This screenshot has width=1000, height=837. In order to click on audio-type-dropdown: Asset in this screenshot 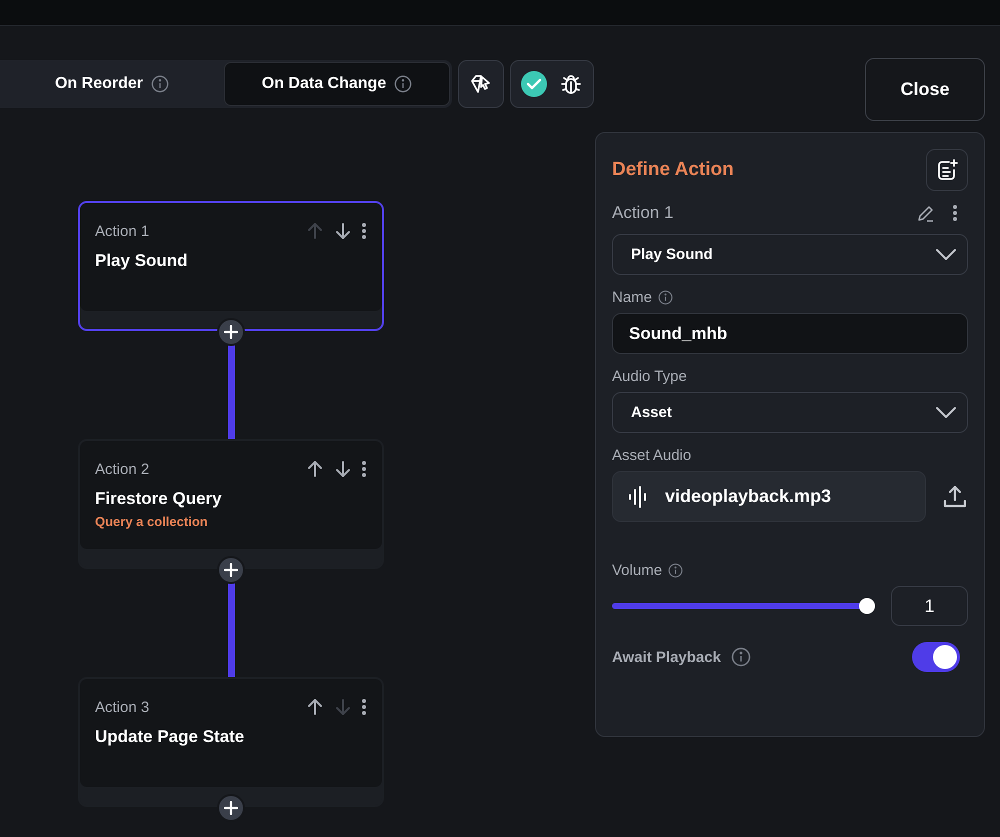, I will do `click(790, 412)`.